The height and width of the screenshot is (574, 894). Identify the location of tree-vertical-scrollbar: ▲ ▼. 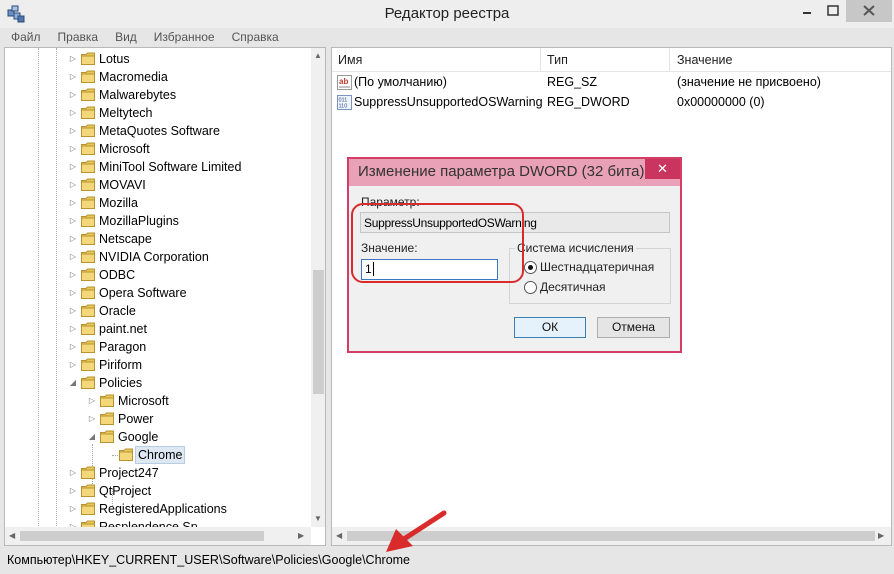
(318, 287).